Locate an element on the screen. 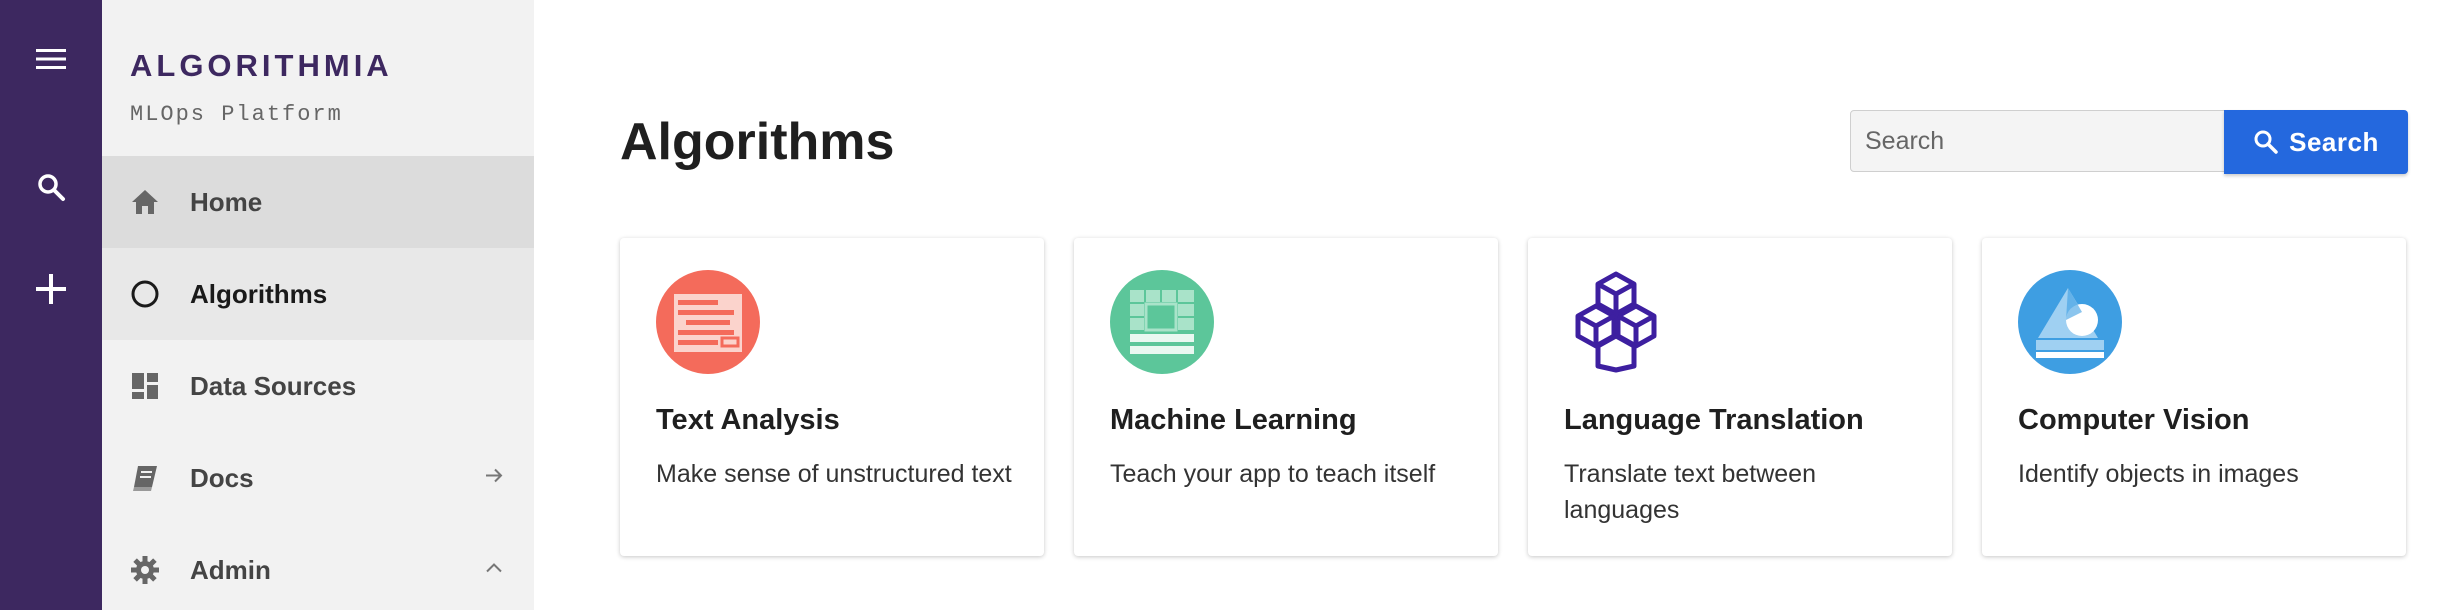 The height and width of the screenshot is (616, 2456). gear-icon is located at coordinates (145, 570).